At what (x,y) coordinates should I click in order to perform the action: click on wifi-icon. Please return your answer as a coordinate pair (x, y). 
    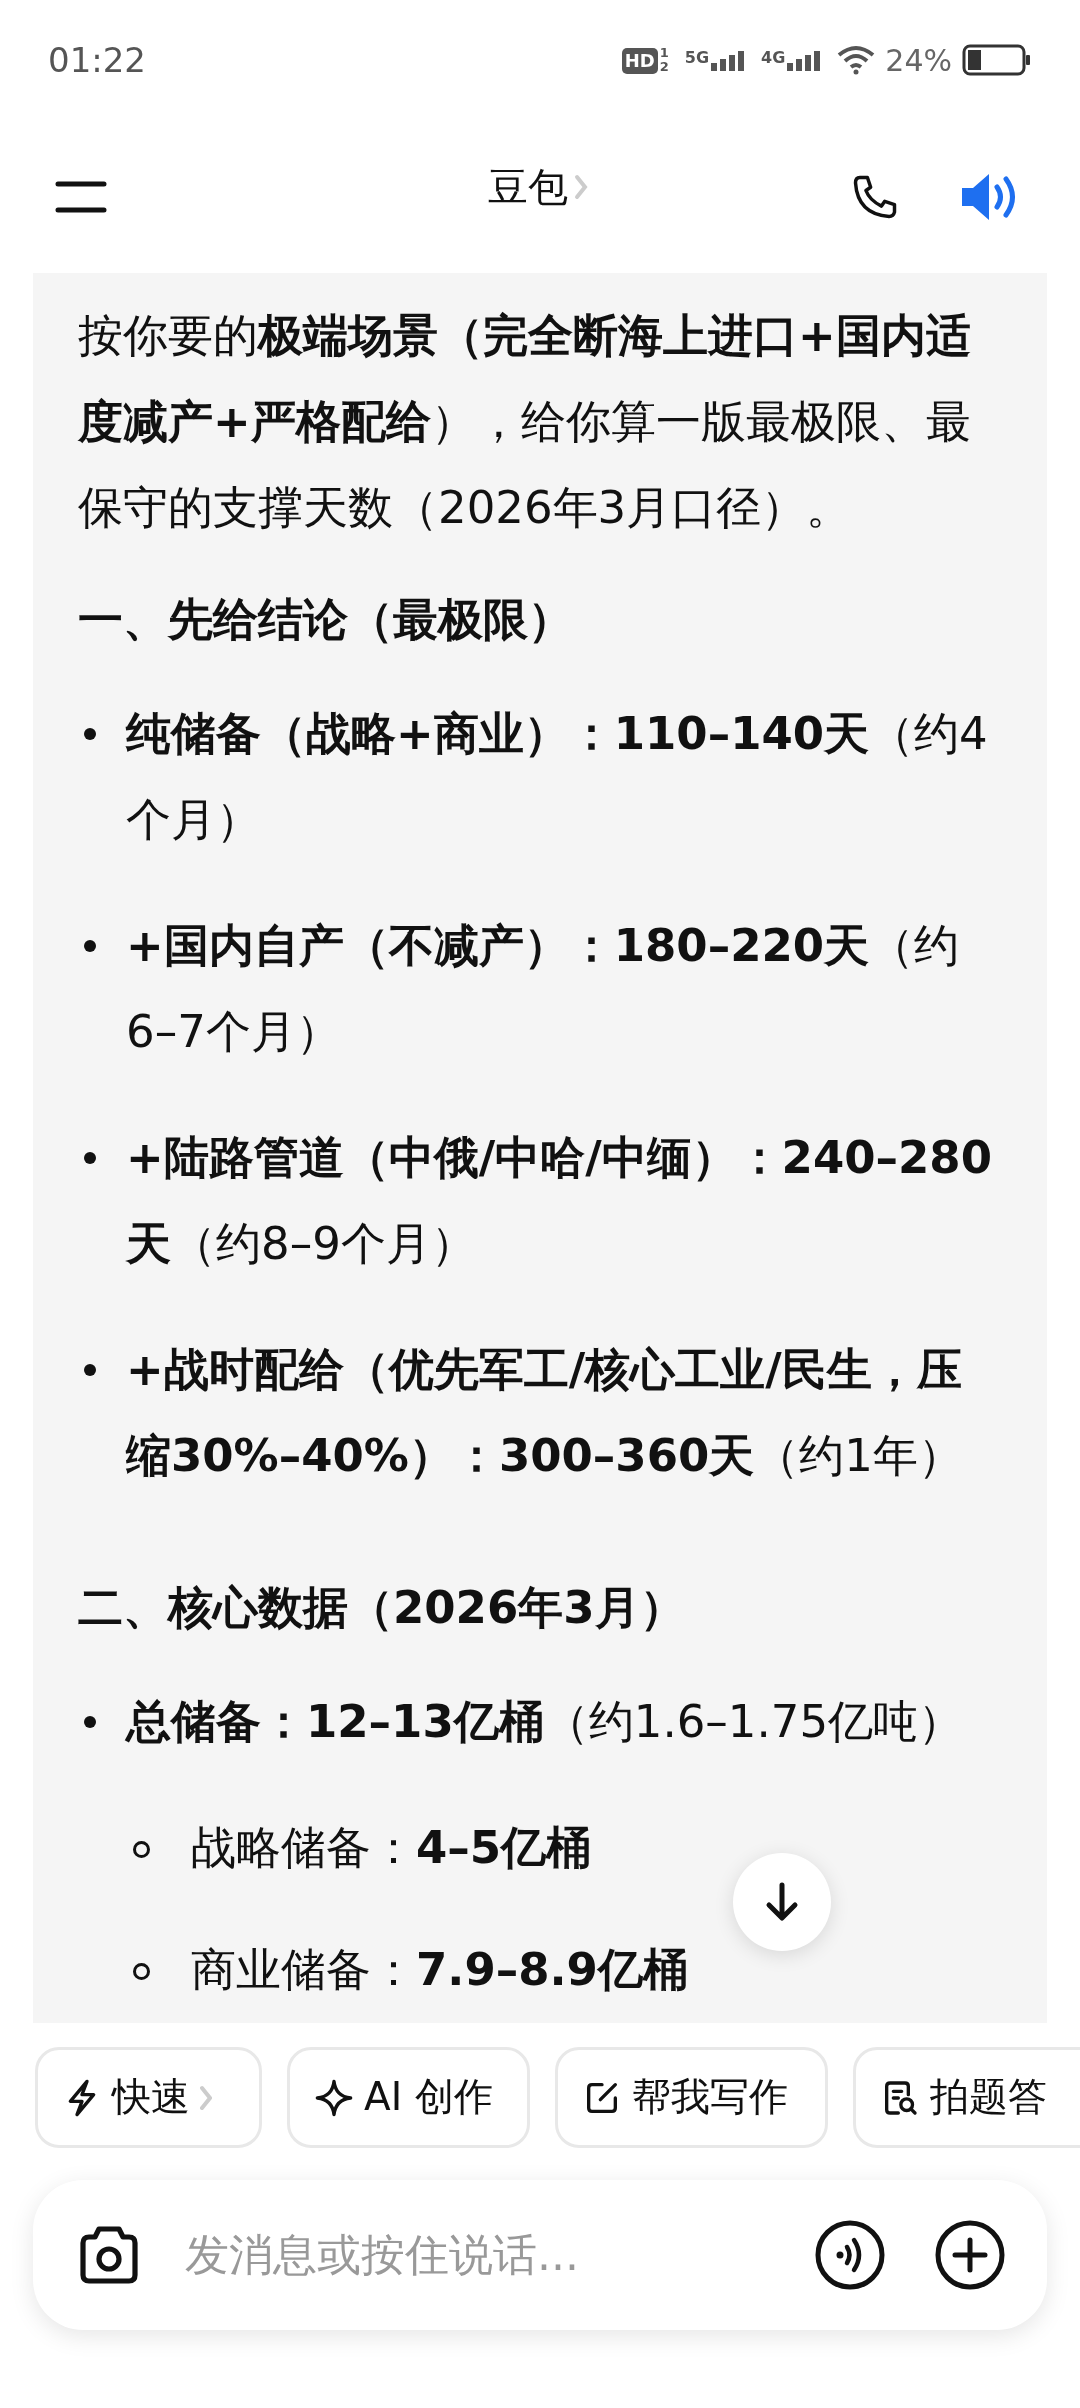
    Looking at the image, I should click on (856, 60).